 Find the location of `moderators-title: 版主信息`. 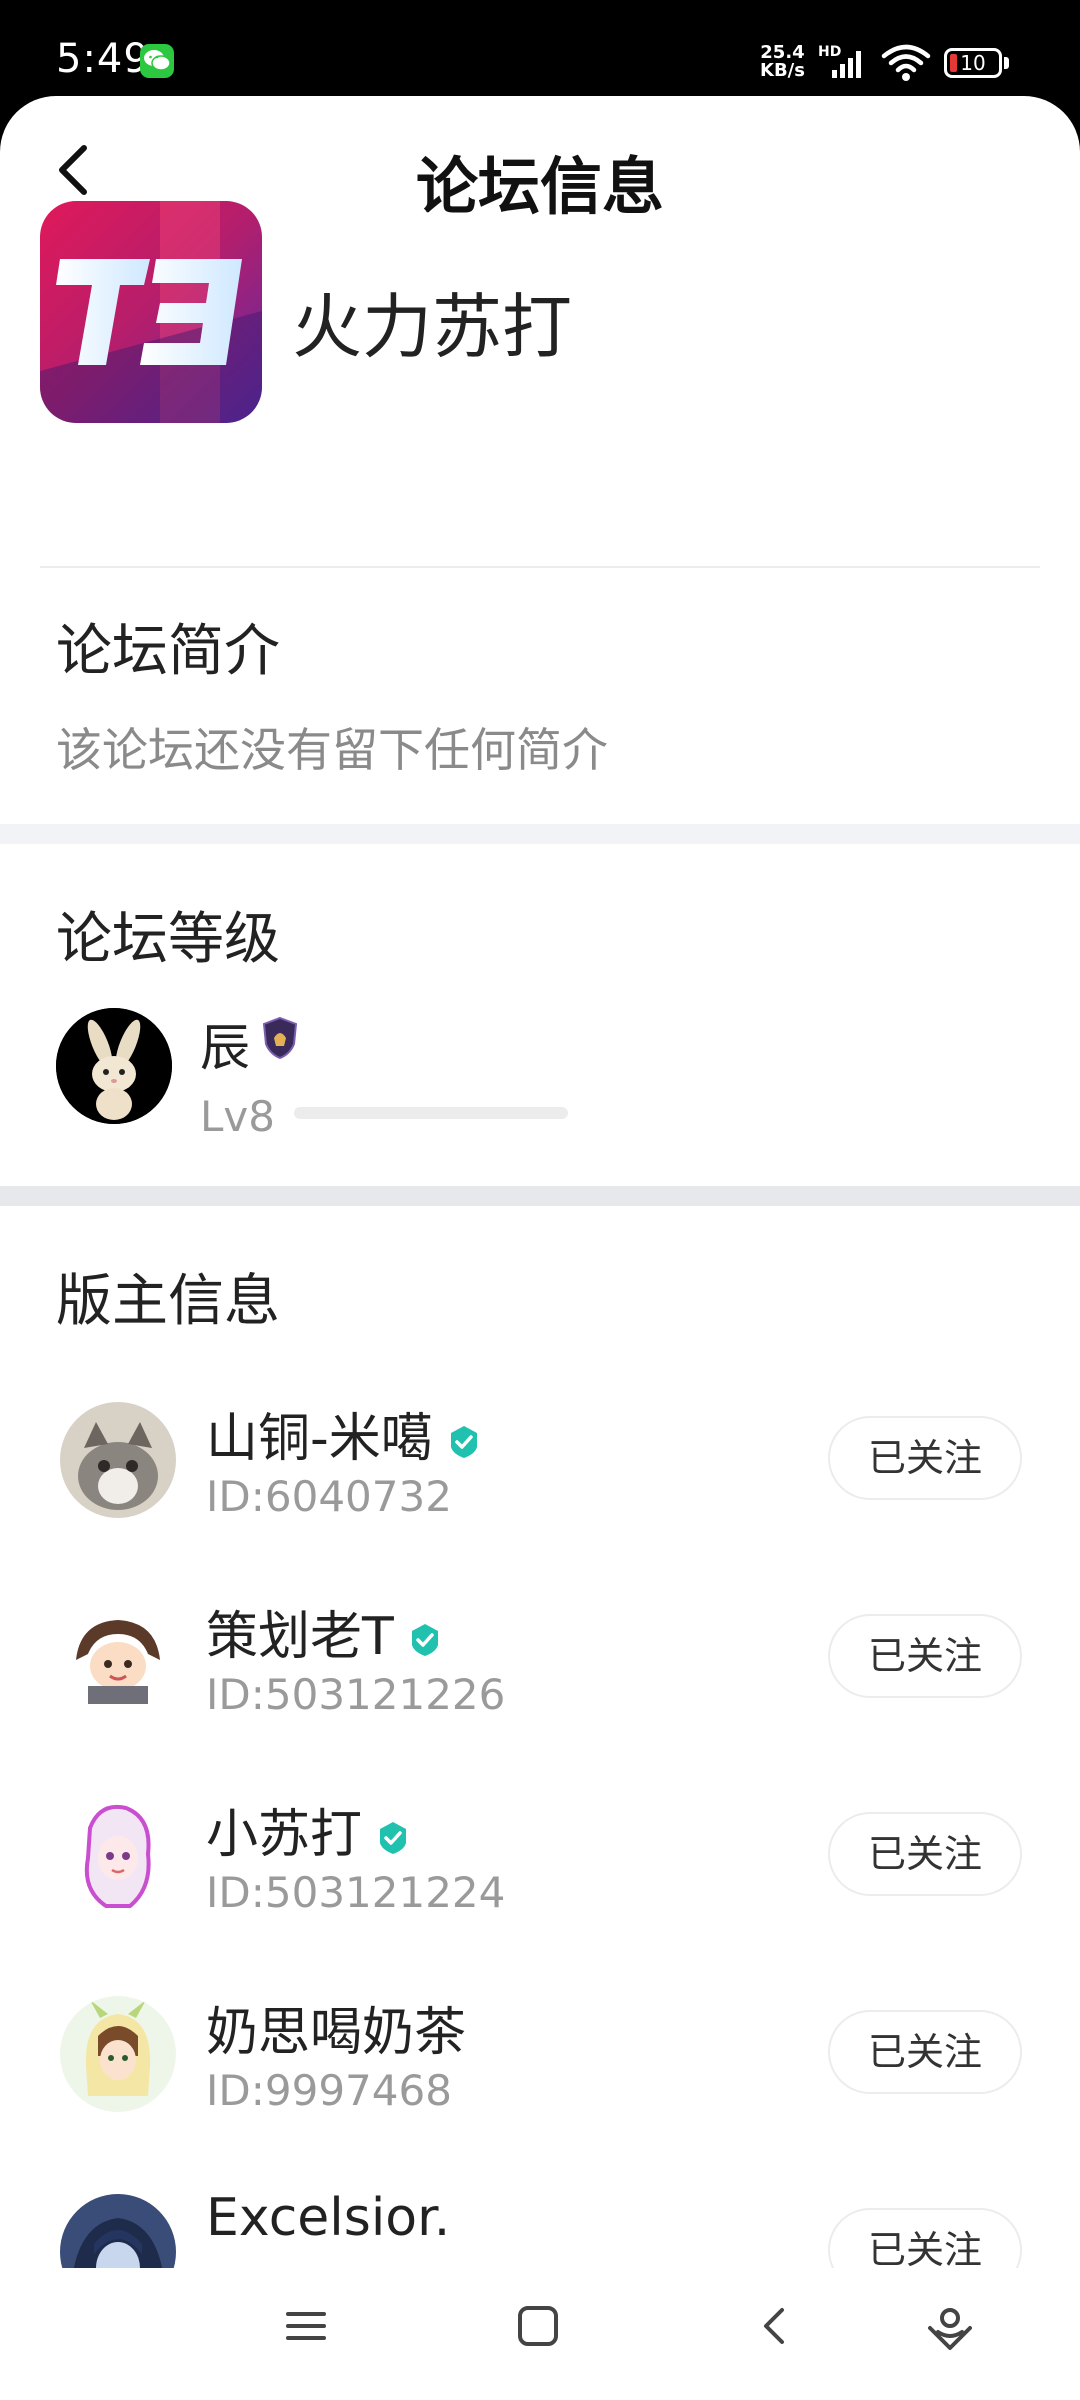

moderators-title: 版主信息 is located at coordinates (168, 1301).